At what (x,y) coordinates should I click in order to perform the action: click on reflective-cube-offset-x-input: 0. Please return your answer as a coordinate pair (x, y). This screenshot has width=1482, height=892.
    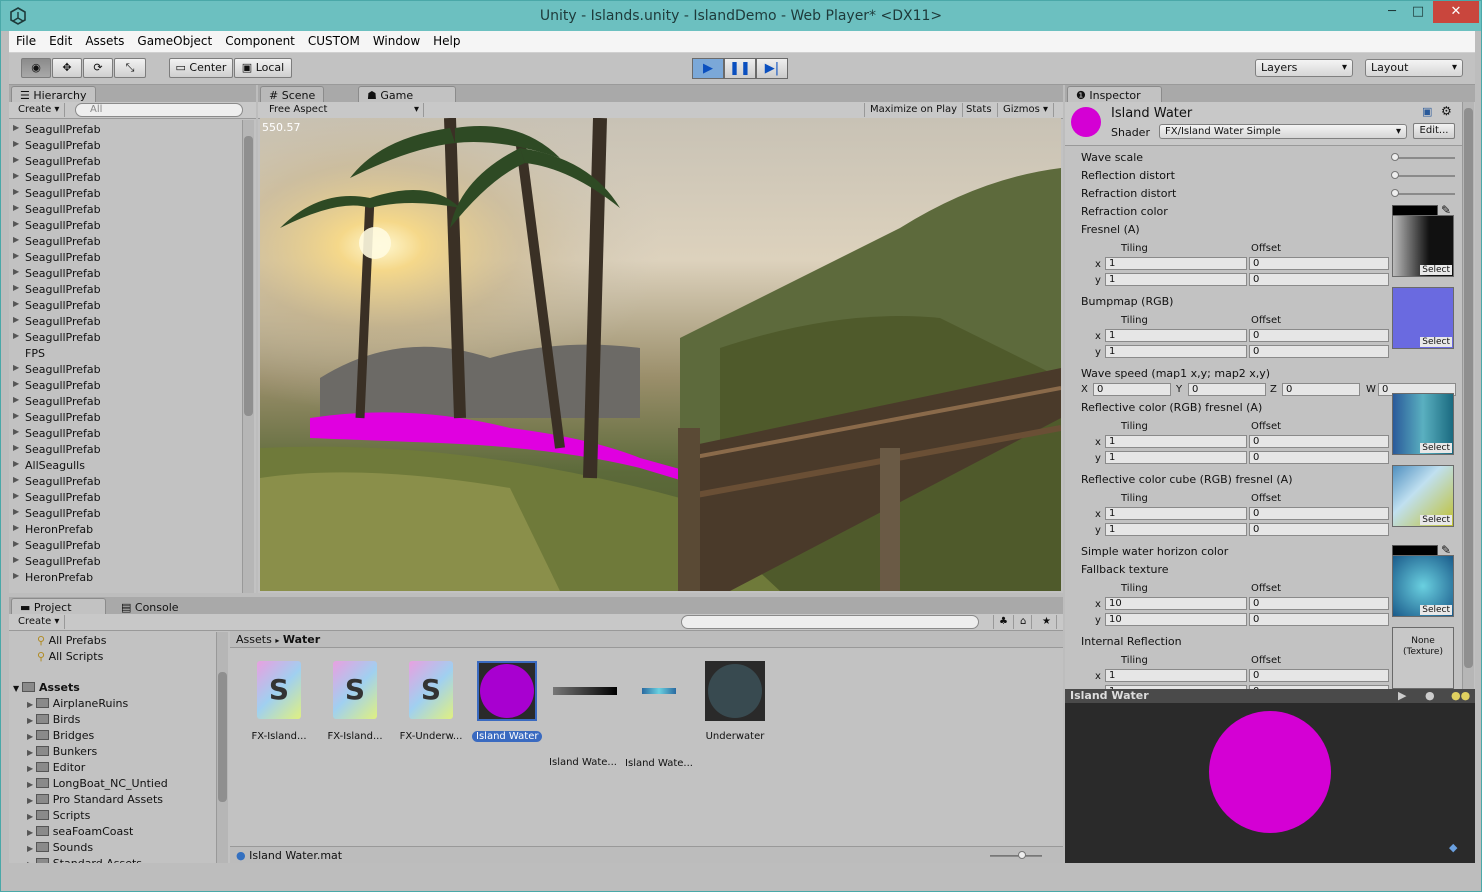
    Looking at the image, I should click on (1319, 513).